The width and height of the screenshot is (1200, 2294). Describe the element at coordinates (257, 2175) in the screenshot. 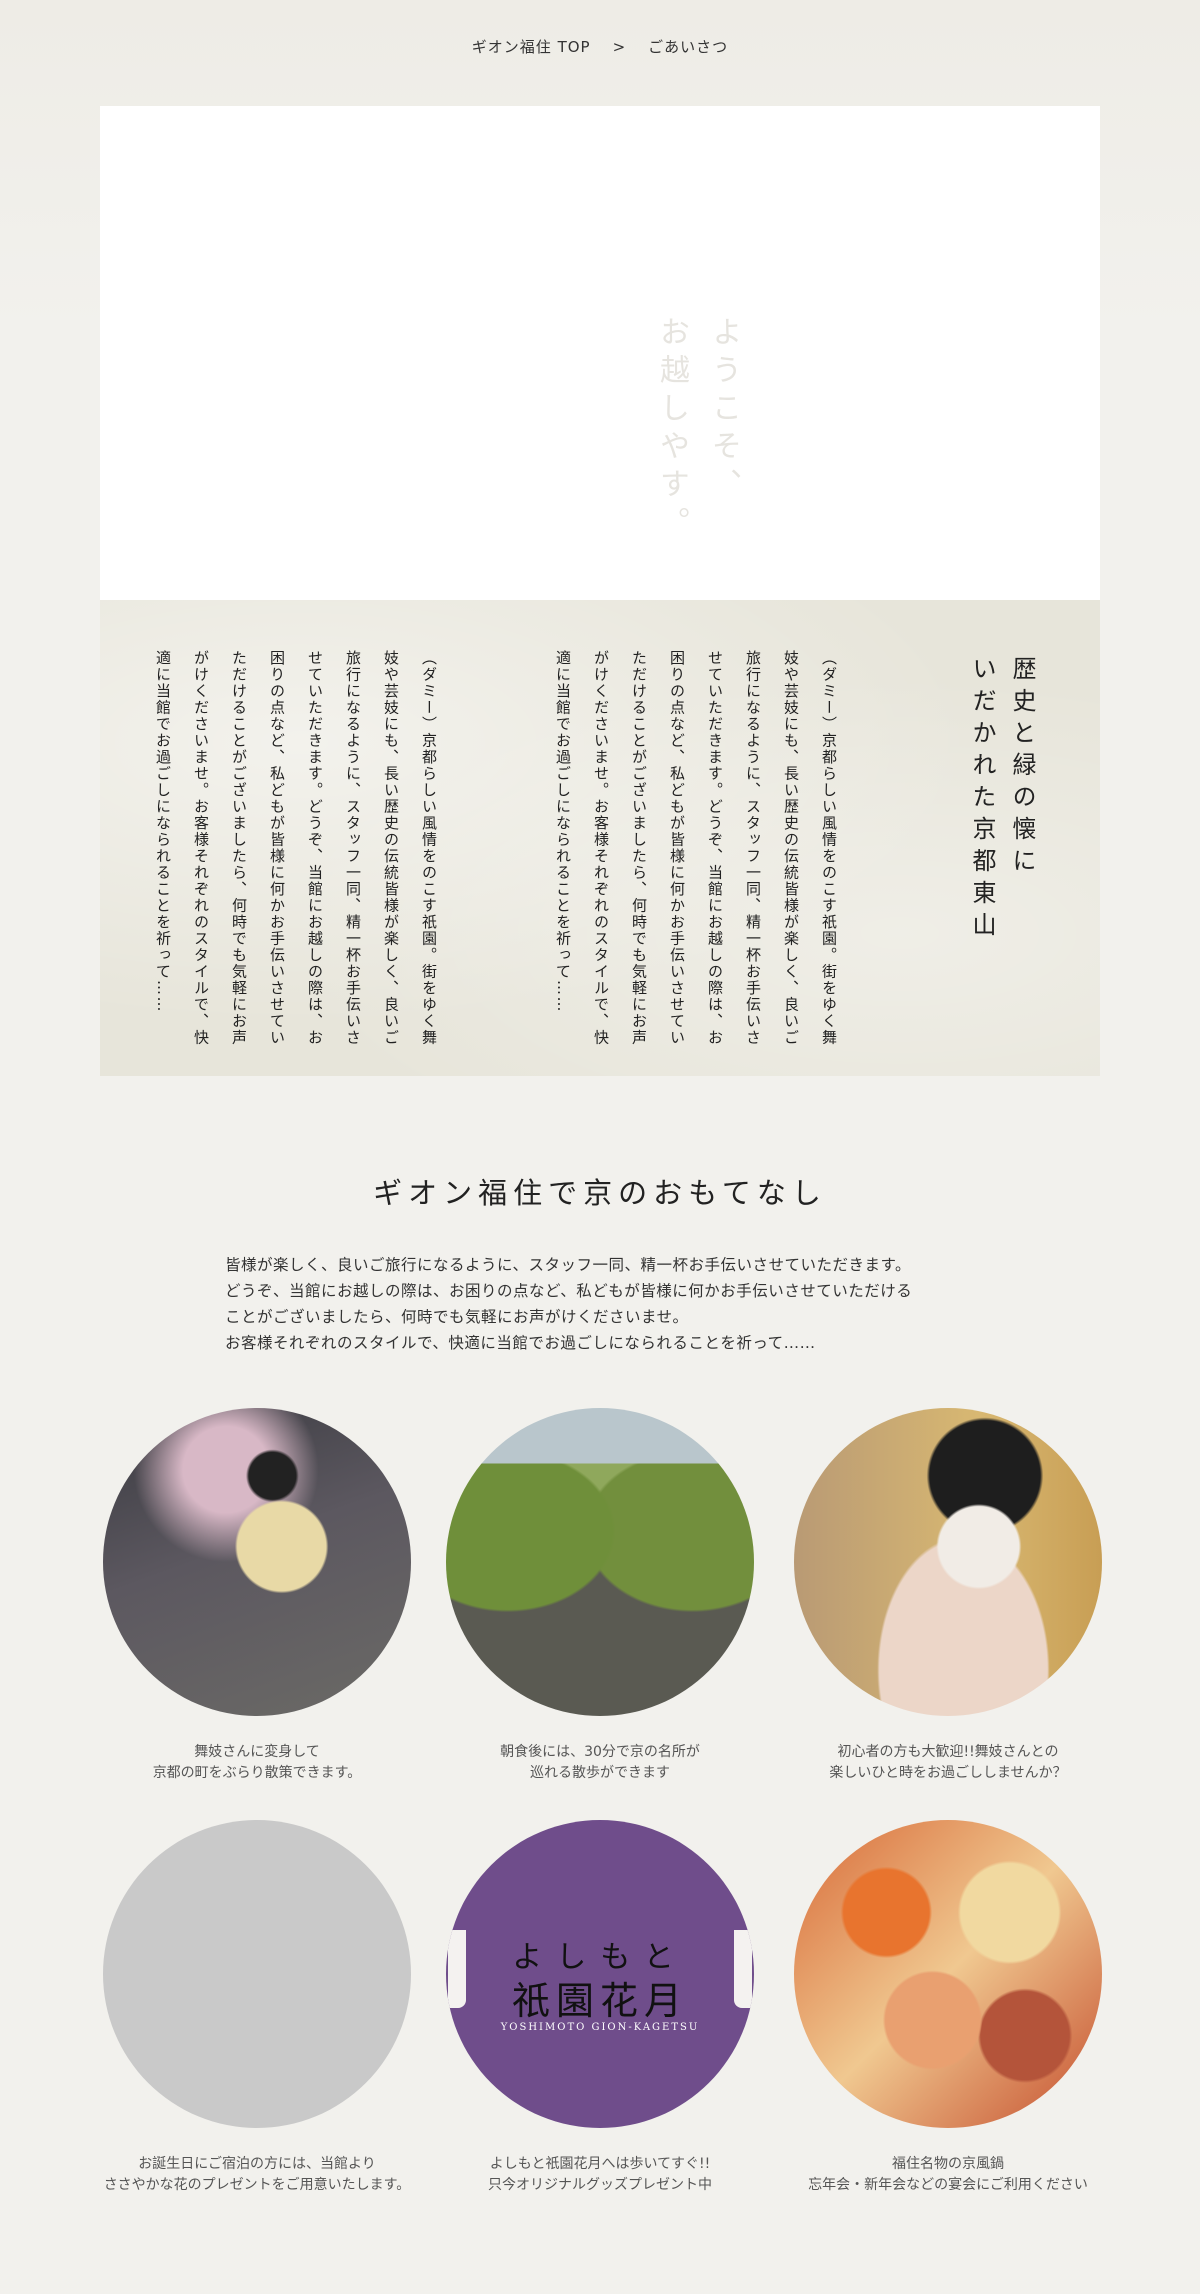

I see `card-caption: お誕生日にご宿泊の方には、当館より ささやかな花のプレゼントをご用意いたします。` at that location.